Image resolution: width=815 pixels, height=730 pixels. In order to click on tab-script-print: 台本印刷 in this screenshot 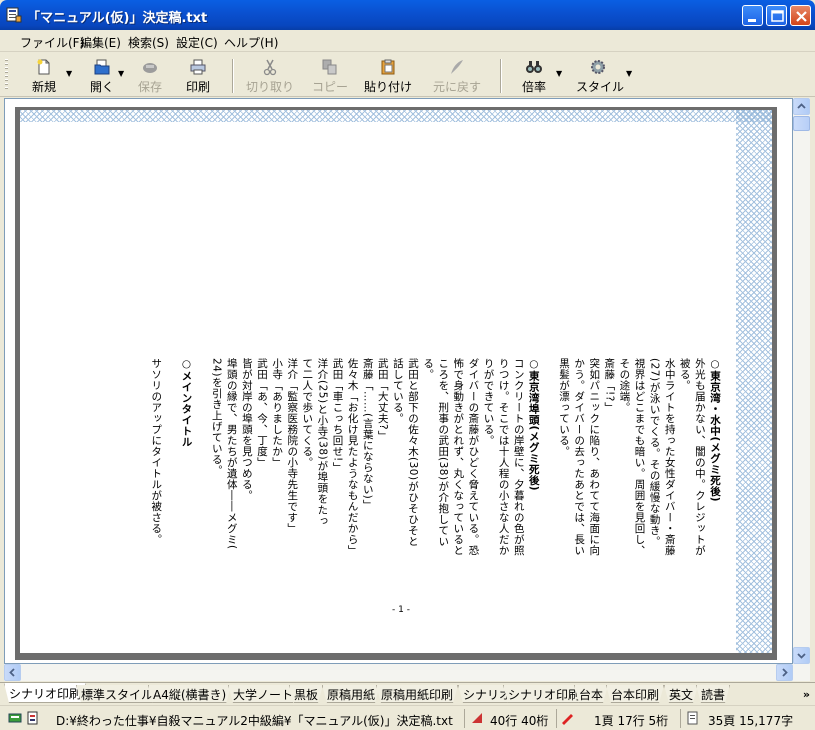, I will do `click(635, 694)`.